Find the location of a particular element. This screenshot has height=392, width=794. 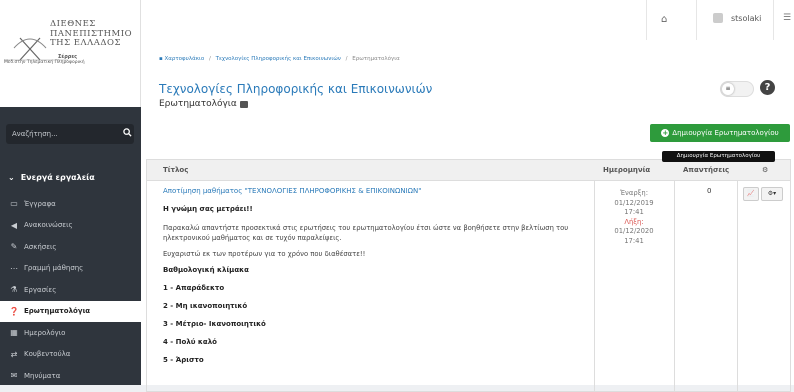

breadcrumb-current: Ερωτηματολόγια is located at coordinates (376, 59).